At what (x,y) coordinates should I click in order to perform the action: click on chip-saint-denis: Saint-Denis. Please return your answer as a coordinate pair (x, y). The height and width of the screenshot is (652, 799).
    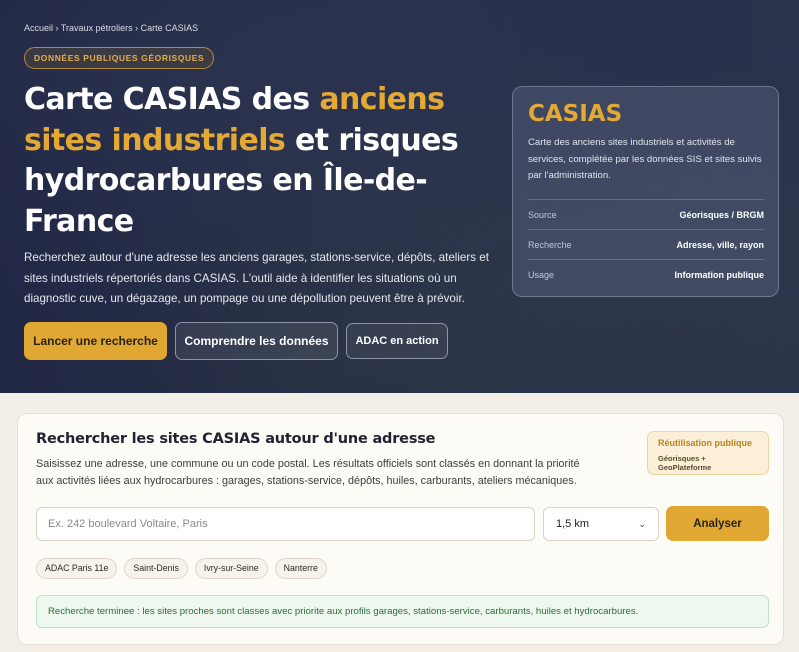
    Looking at the image, I should click on (156, 568).